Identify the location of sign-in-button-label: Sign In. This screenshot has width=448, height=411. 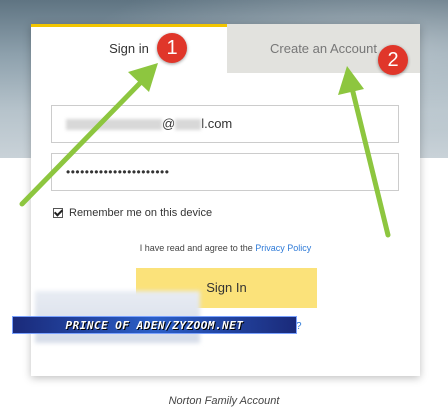
(226, 287).